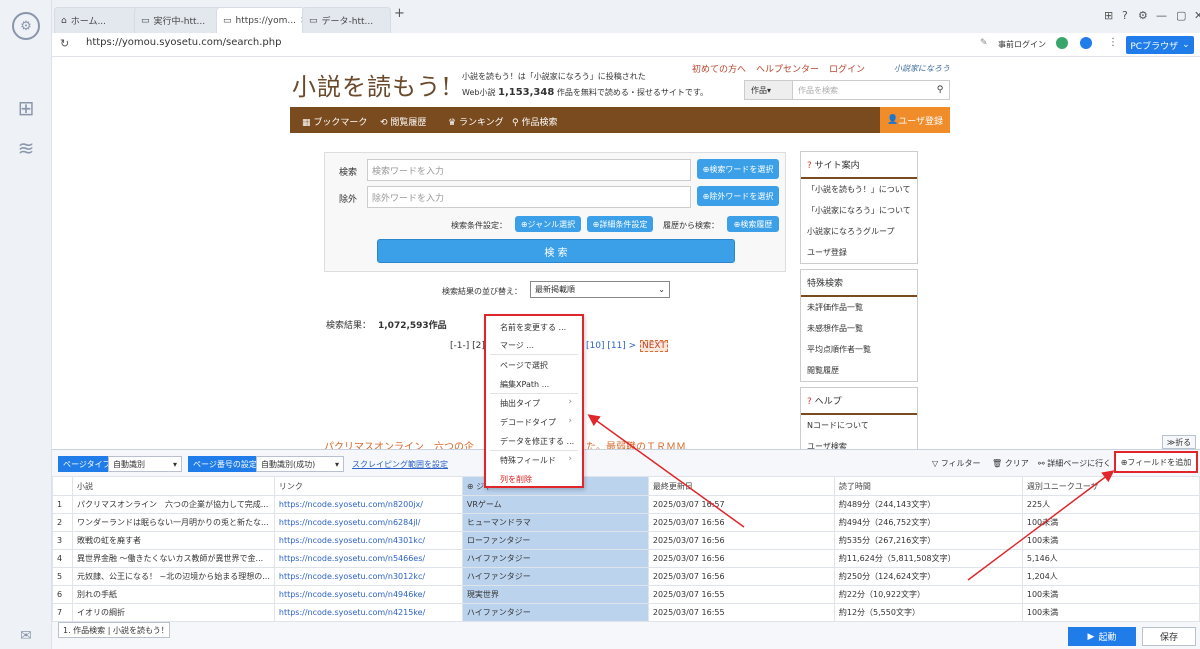 Image resolution: width=1200 pixels, height=649 pixels. Describe the element at coordinates (62, 576) in the screenshot. I see `row-index: 5` at that location.